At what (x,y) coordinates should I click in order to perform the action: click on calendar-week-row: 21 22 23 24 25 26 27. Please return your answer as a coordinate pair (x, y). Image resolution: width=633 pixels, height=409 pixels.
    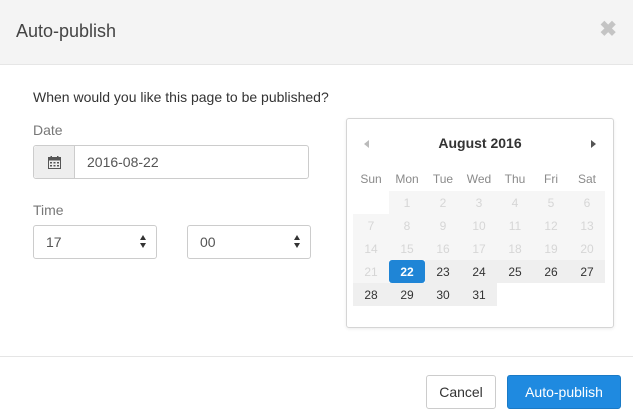
    Looking at the image, I should click on (479, 271).